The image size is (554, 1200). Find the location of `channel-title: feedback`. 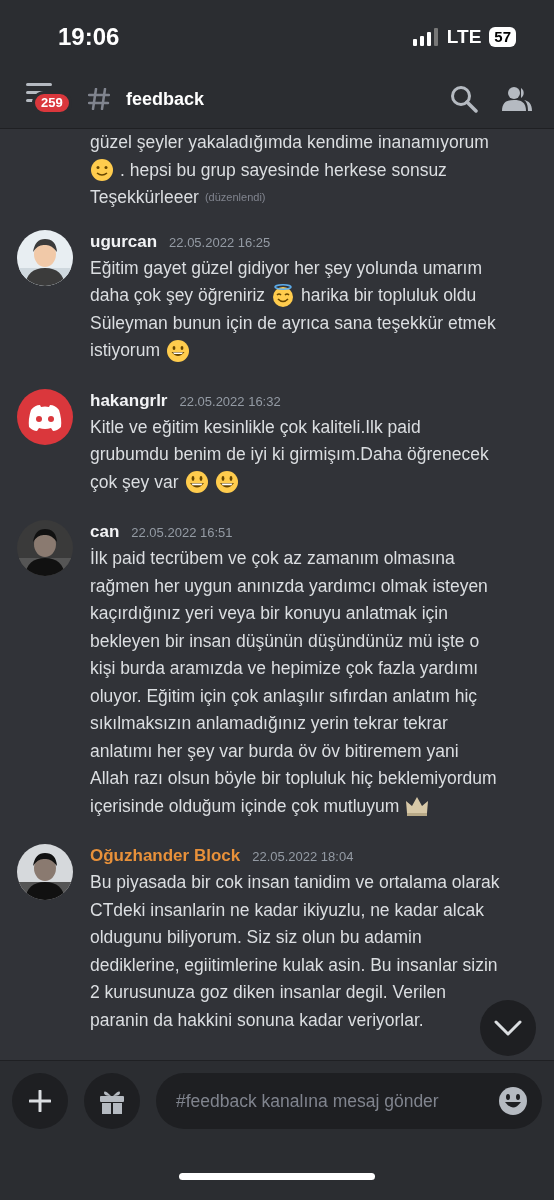

channel-title: feedback is located at coordinates (165, 99).